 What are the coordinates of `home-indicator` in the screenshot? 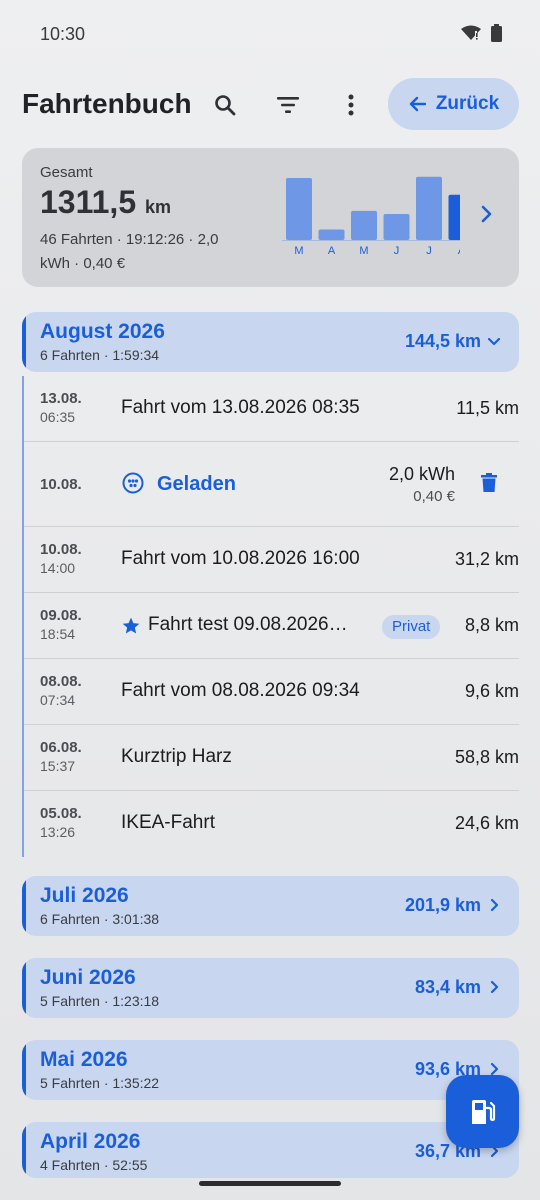 It's located at (270, 1183).